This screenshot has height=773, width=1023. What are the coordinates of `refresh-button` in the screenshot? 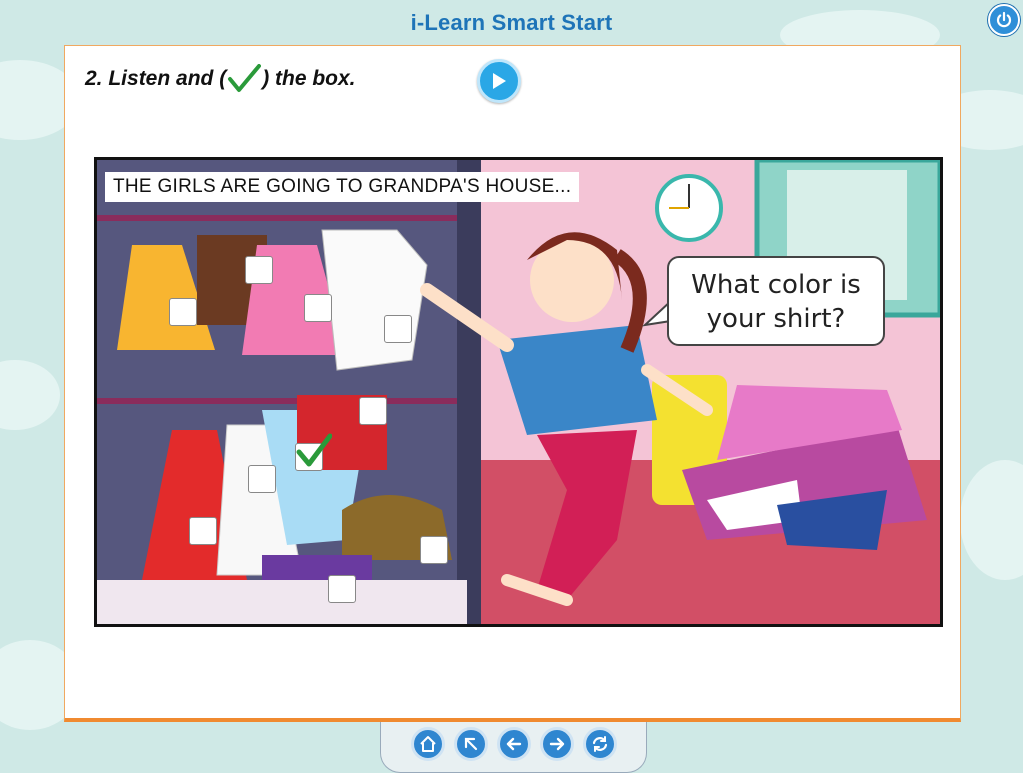 It's located at (600, 744).